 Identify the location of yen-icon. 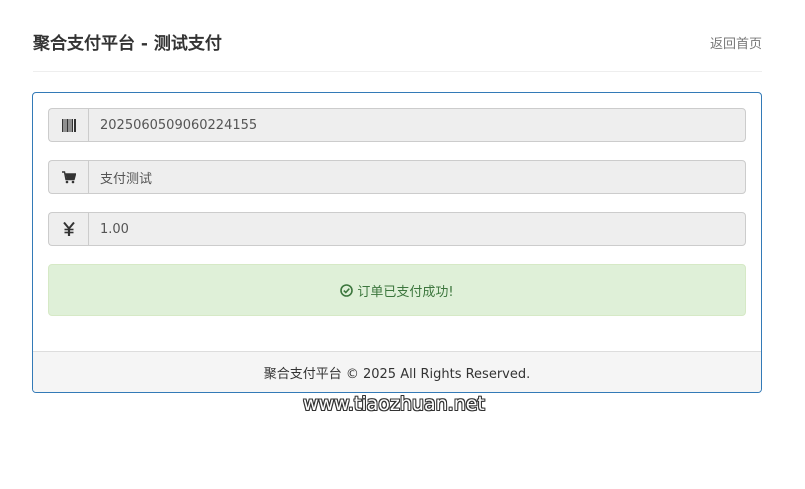
(68, 229).